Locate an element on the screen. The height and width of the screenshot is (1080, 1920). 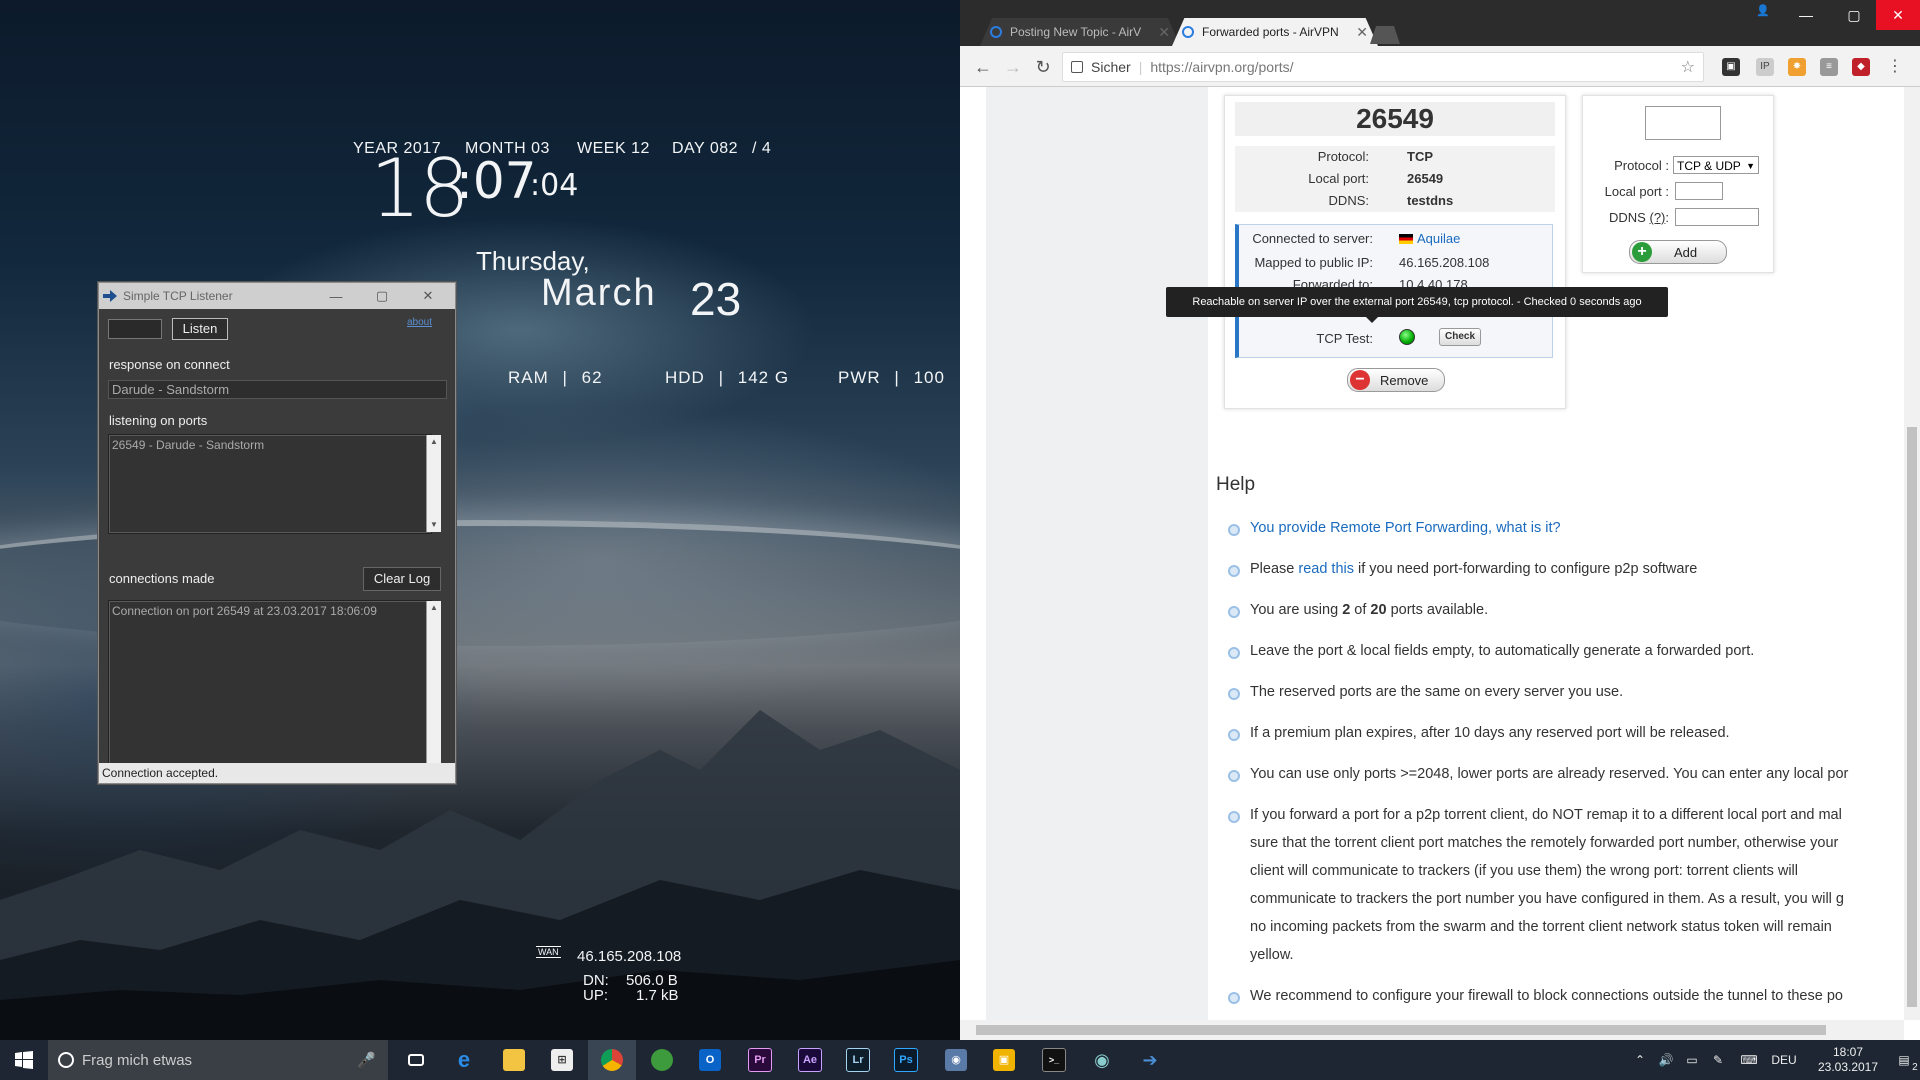
log-scrollbar: ▲ ▼ is located at coordinates (433, 688).